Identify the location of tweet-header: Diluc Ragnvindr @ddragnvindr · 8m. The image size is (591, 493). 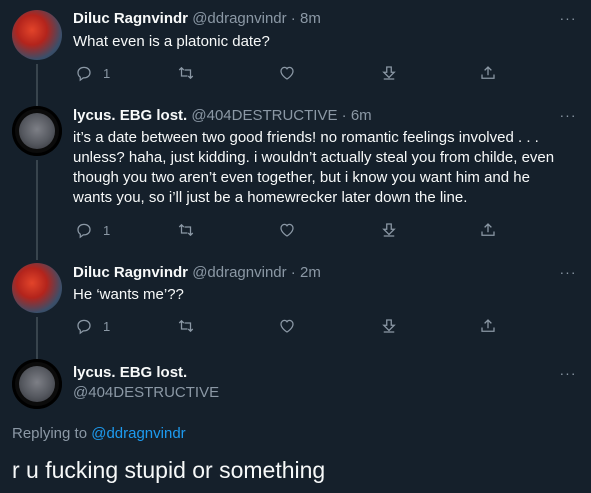
(197, 19).